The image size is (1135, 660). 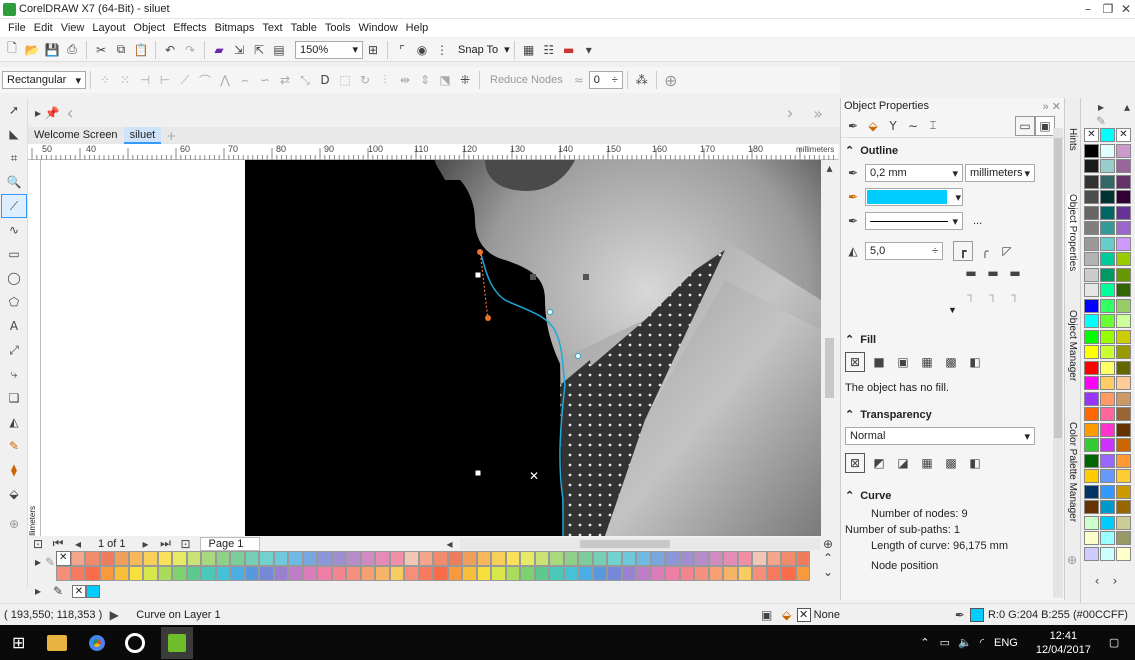 What do you see at coordinates (14, 158) in the screenshot?
I see `crop-tool-icon: ⌗` at bounding box center [14, 158].